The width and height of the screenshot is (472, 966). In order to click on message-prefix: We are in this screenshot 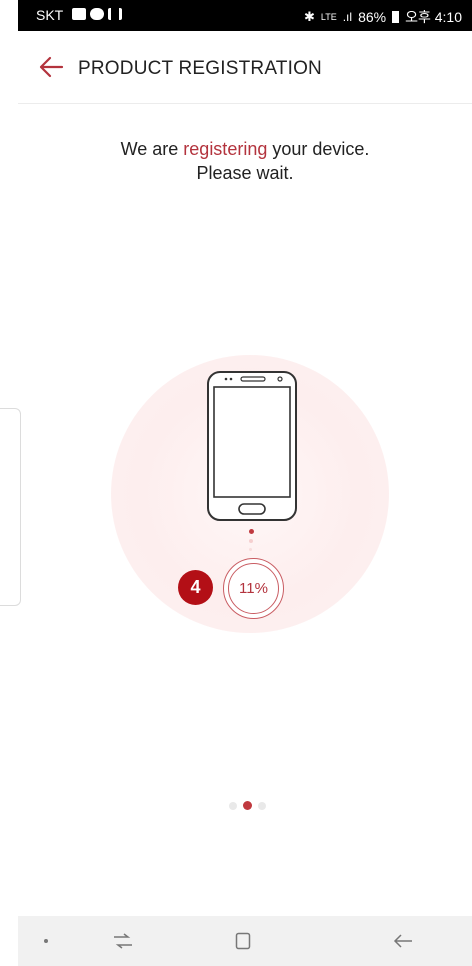, I will do `click(152, 149)`.